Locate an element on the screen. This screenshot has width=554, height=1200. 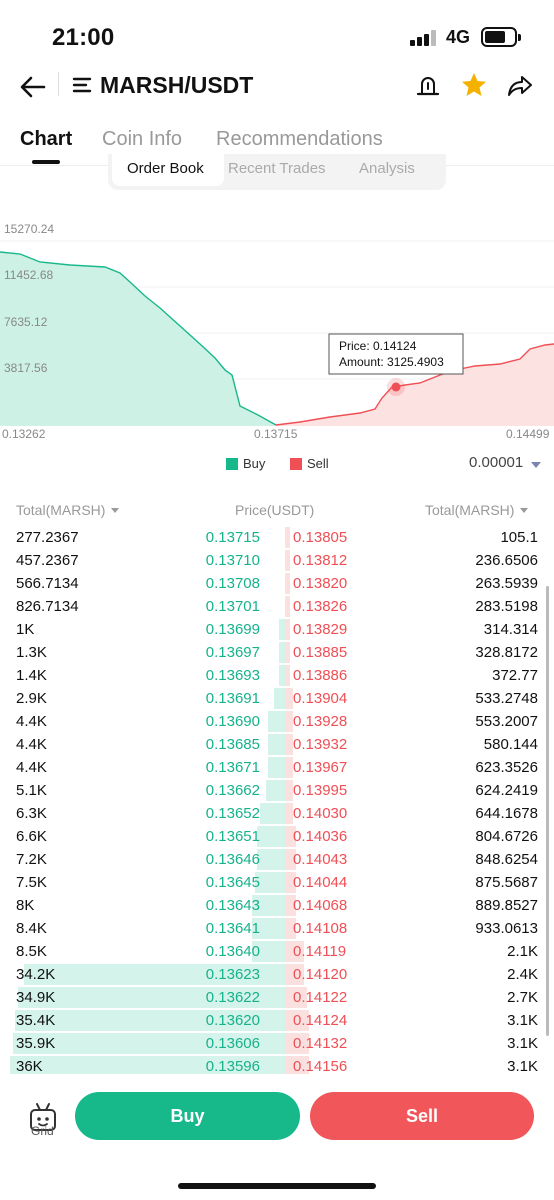
ask-price: 0.13928 is located at coordinates (320, 721).